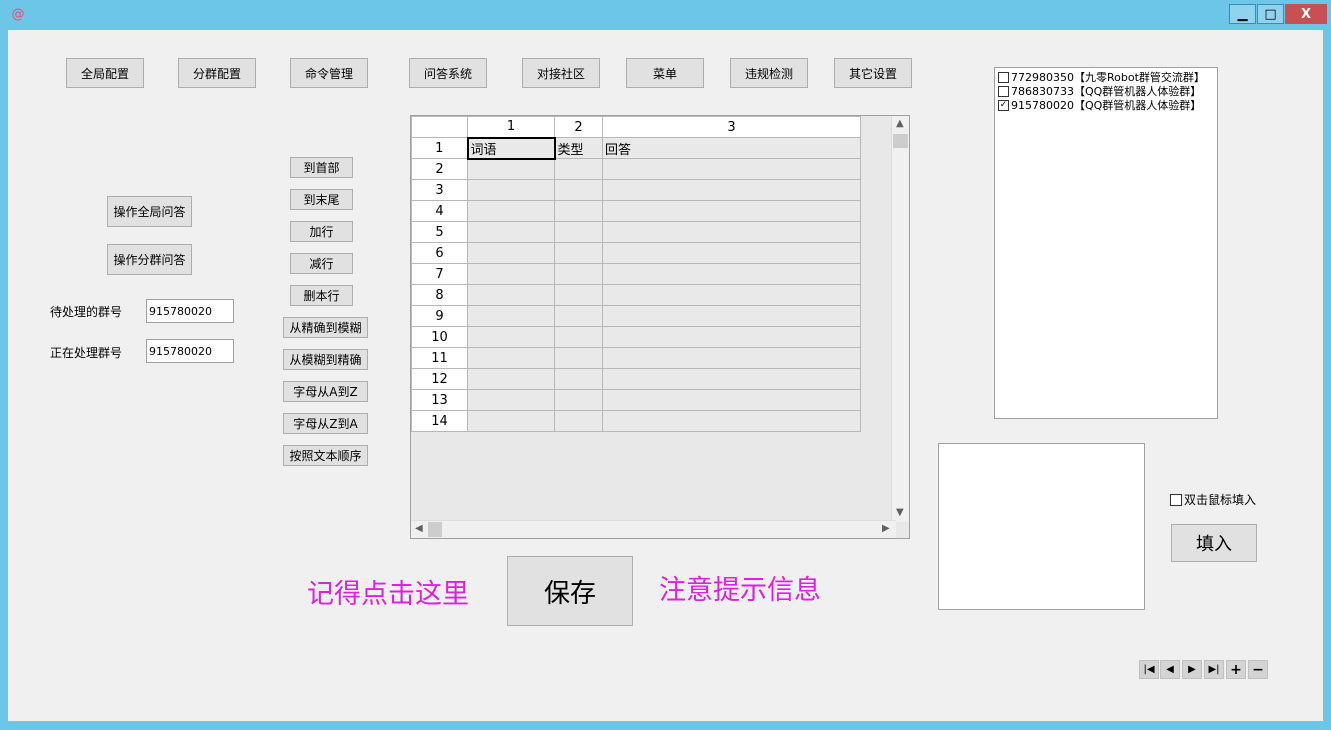 Image resolution: width=1331 pixels, height=730 pixels. Describe the element at coordinates (321, 231) in the screenshot. I see `add-row-button: 加行` at that location.